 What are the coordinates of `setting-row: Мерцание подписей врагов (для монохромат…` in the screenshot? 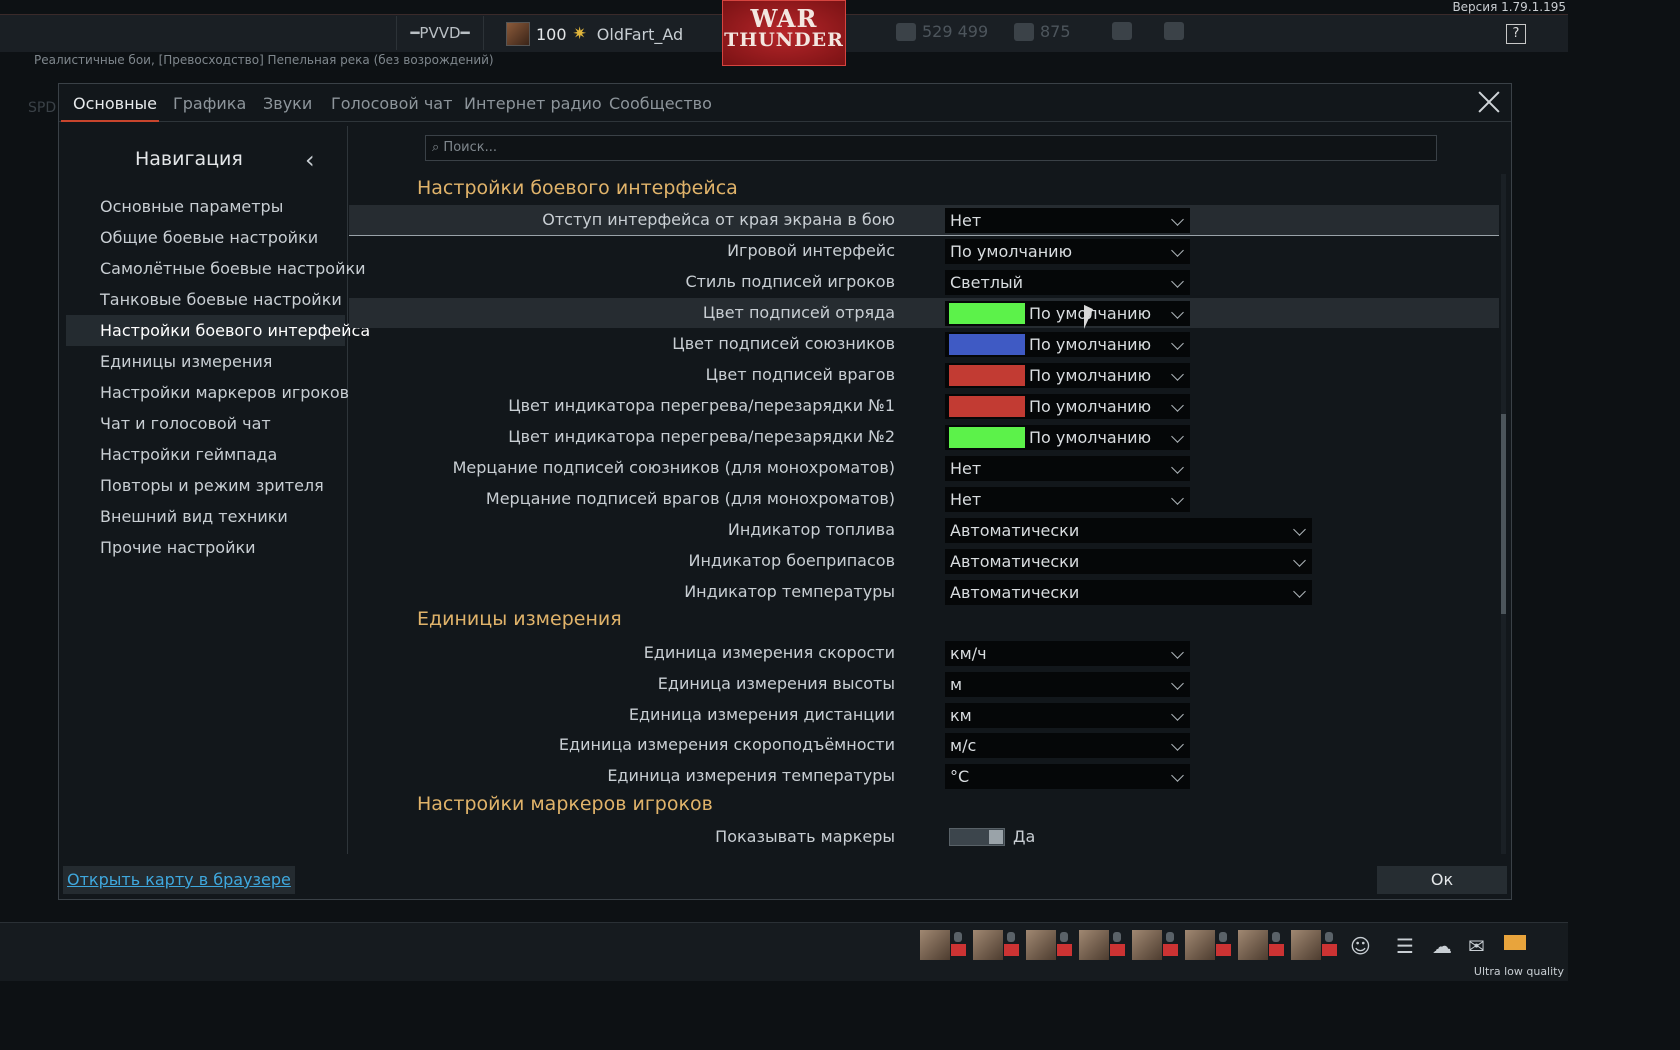 It's located at (924, 499).